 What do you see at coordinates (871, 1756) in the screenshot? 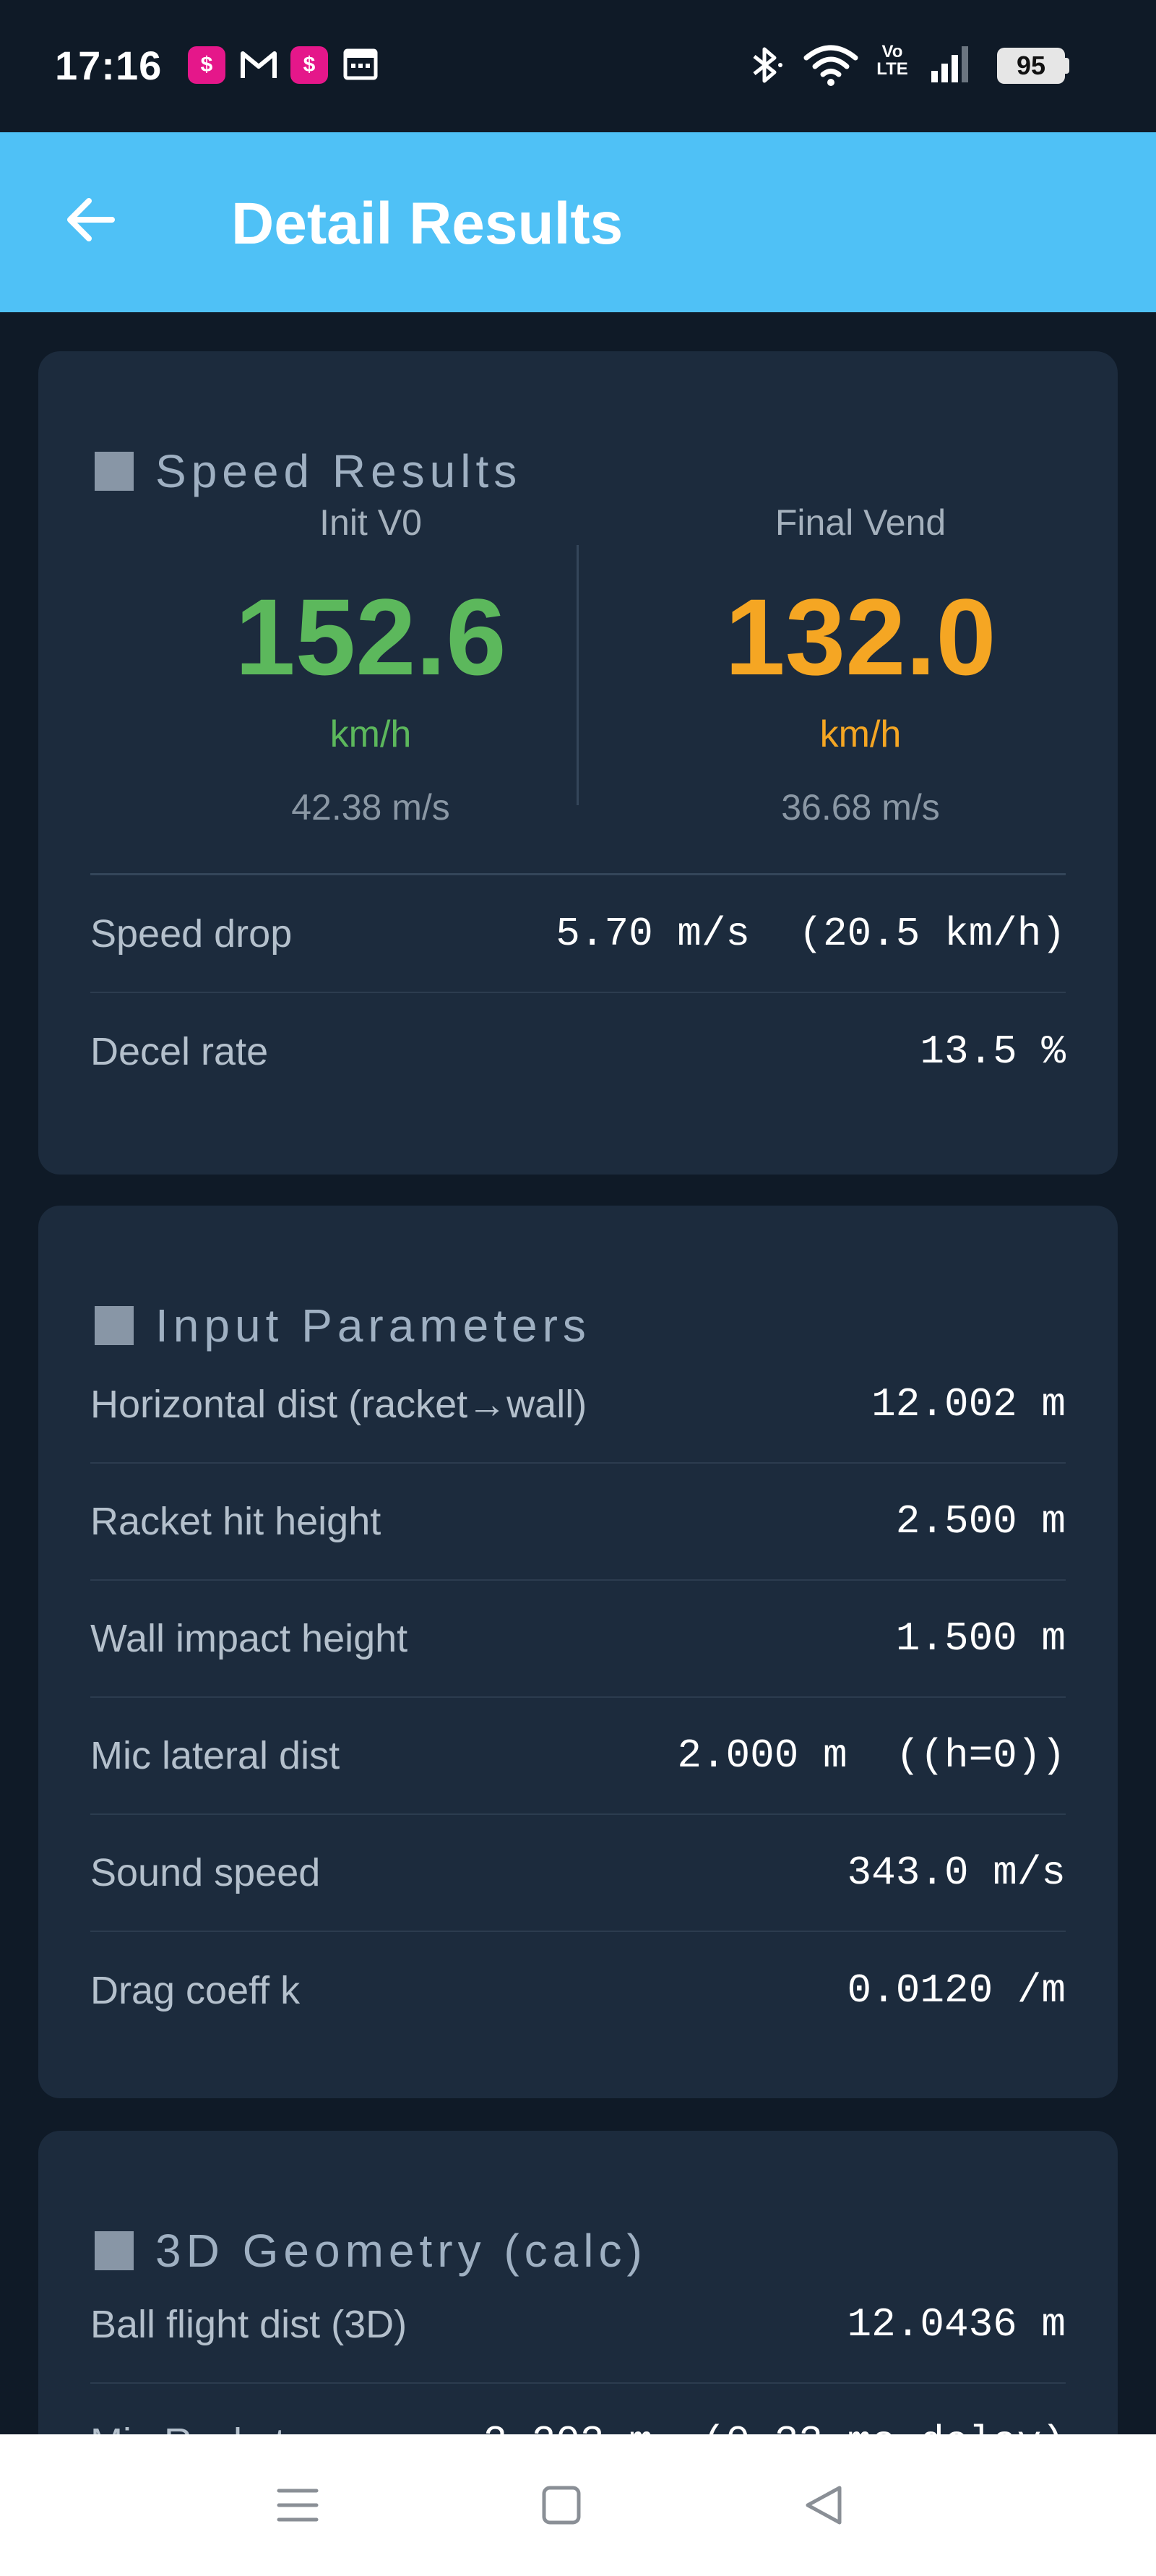
I see `row-value: 2.000 m ((h=0))` at bounding box center [871, 1756].